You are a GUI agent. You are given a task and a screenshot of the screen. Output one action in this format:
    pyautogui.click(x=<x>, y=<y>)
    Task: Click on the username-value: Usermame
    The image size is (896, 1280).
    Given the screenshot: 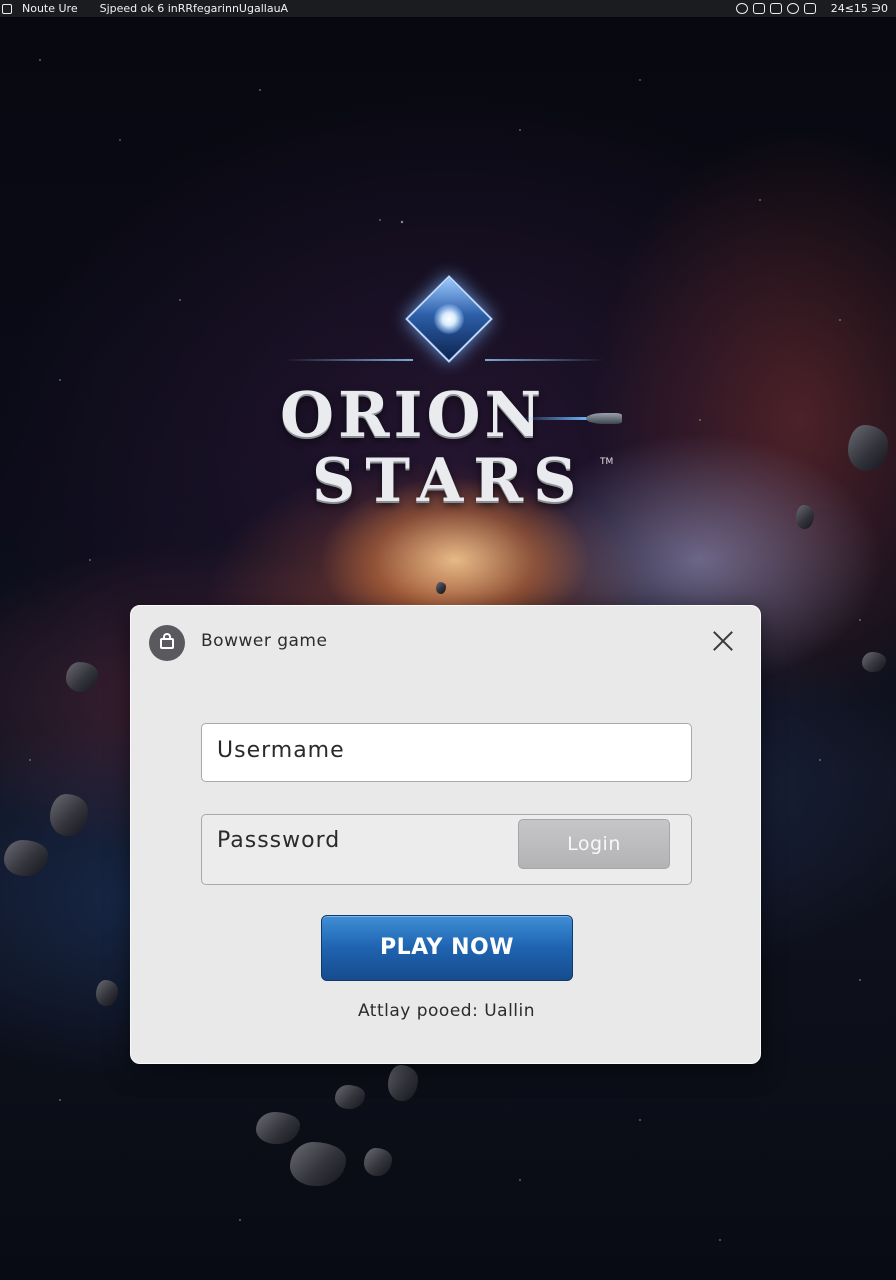 What is the action you would take?
    pyautogui.click(x=281, y=750)
    